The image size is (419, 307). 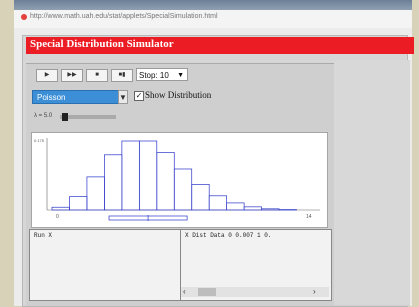 I want to click on show-distribution-checkbox: ✓, so click(x=139, y=96).